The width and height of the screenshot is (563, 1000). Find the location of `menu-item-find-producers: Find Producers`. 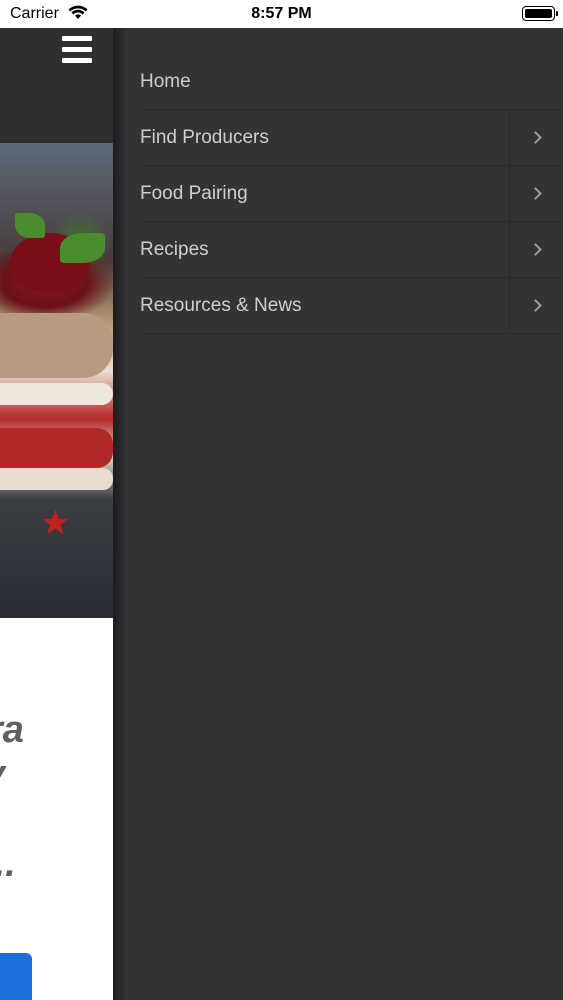

menu-item-find-producers: Find Producers is located at coordinates (351, 138).